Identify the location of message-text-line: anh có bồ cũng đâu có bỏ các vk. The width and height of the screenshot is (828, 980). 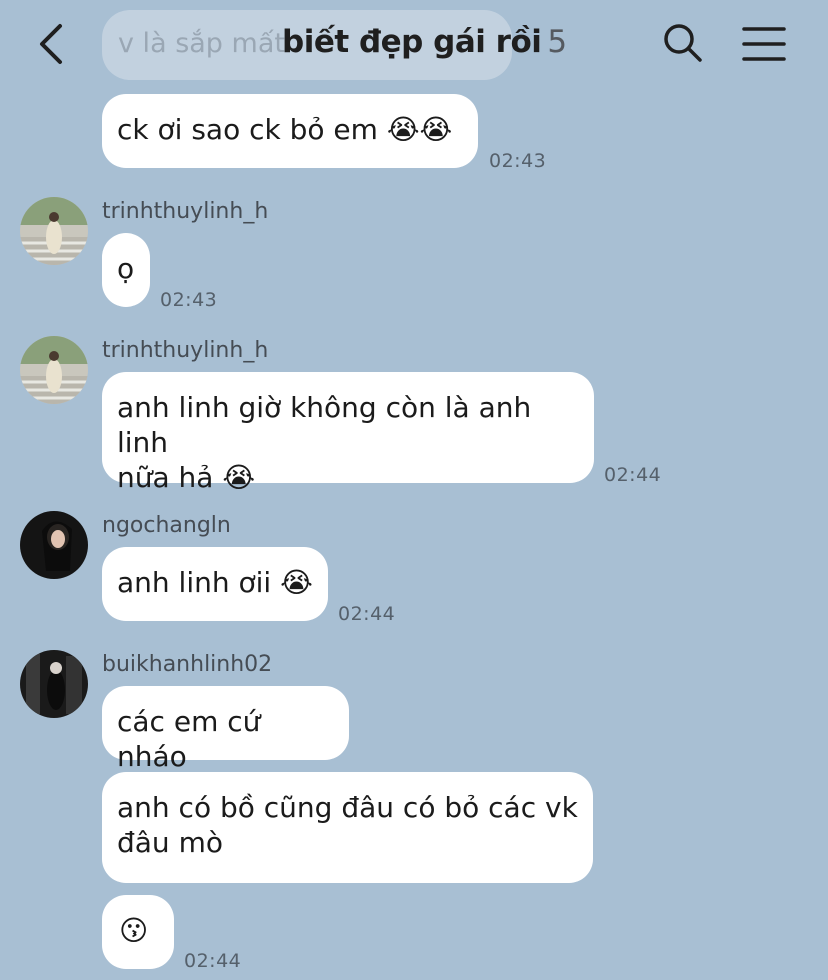
(347, 807).